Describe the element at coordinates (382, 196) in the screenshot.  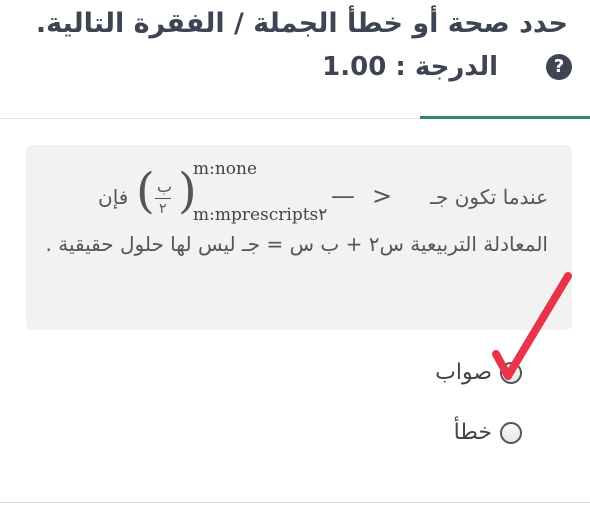
I see `greater-than-operator: >` at that location.